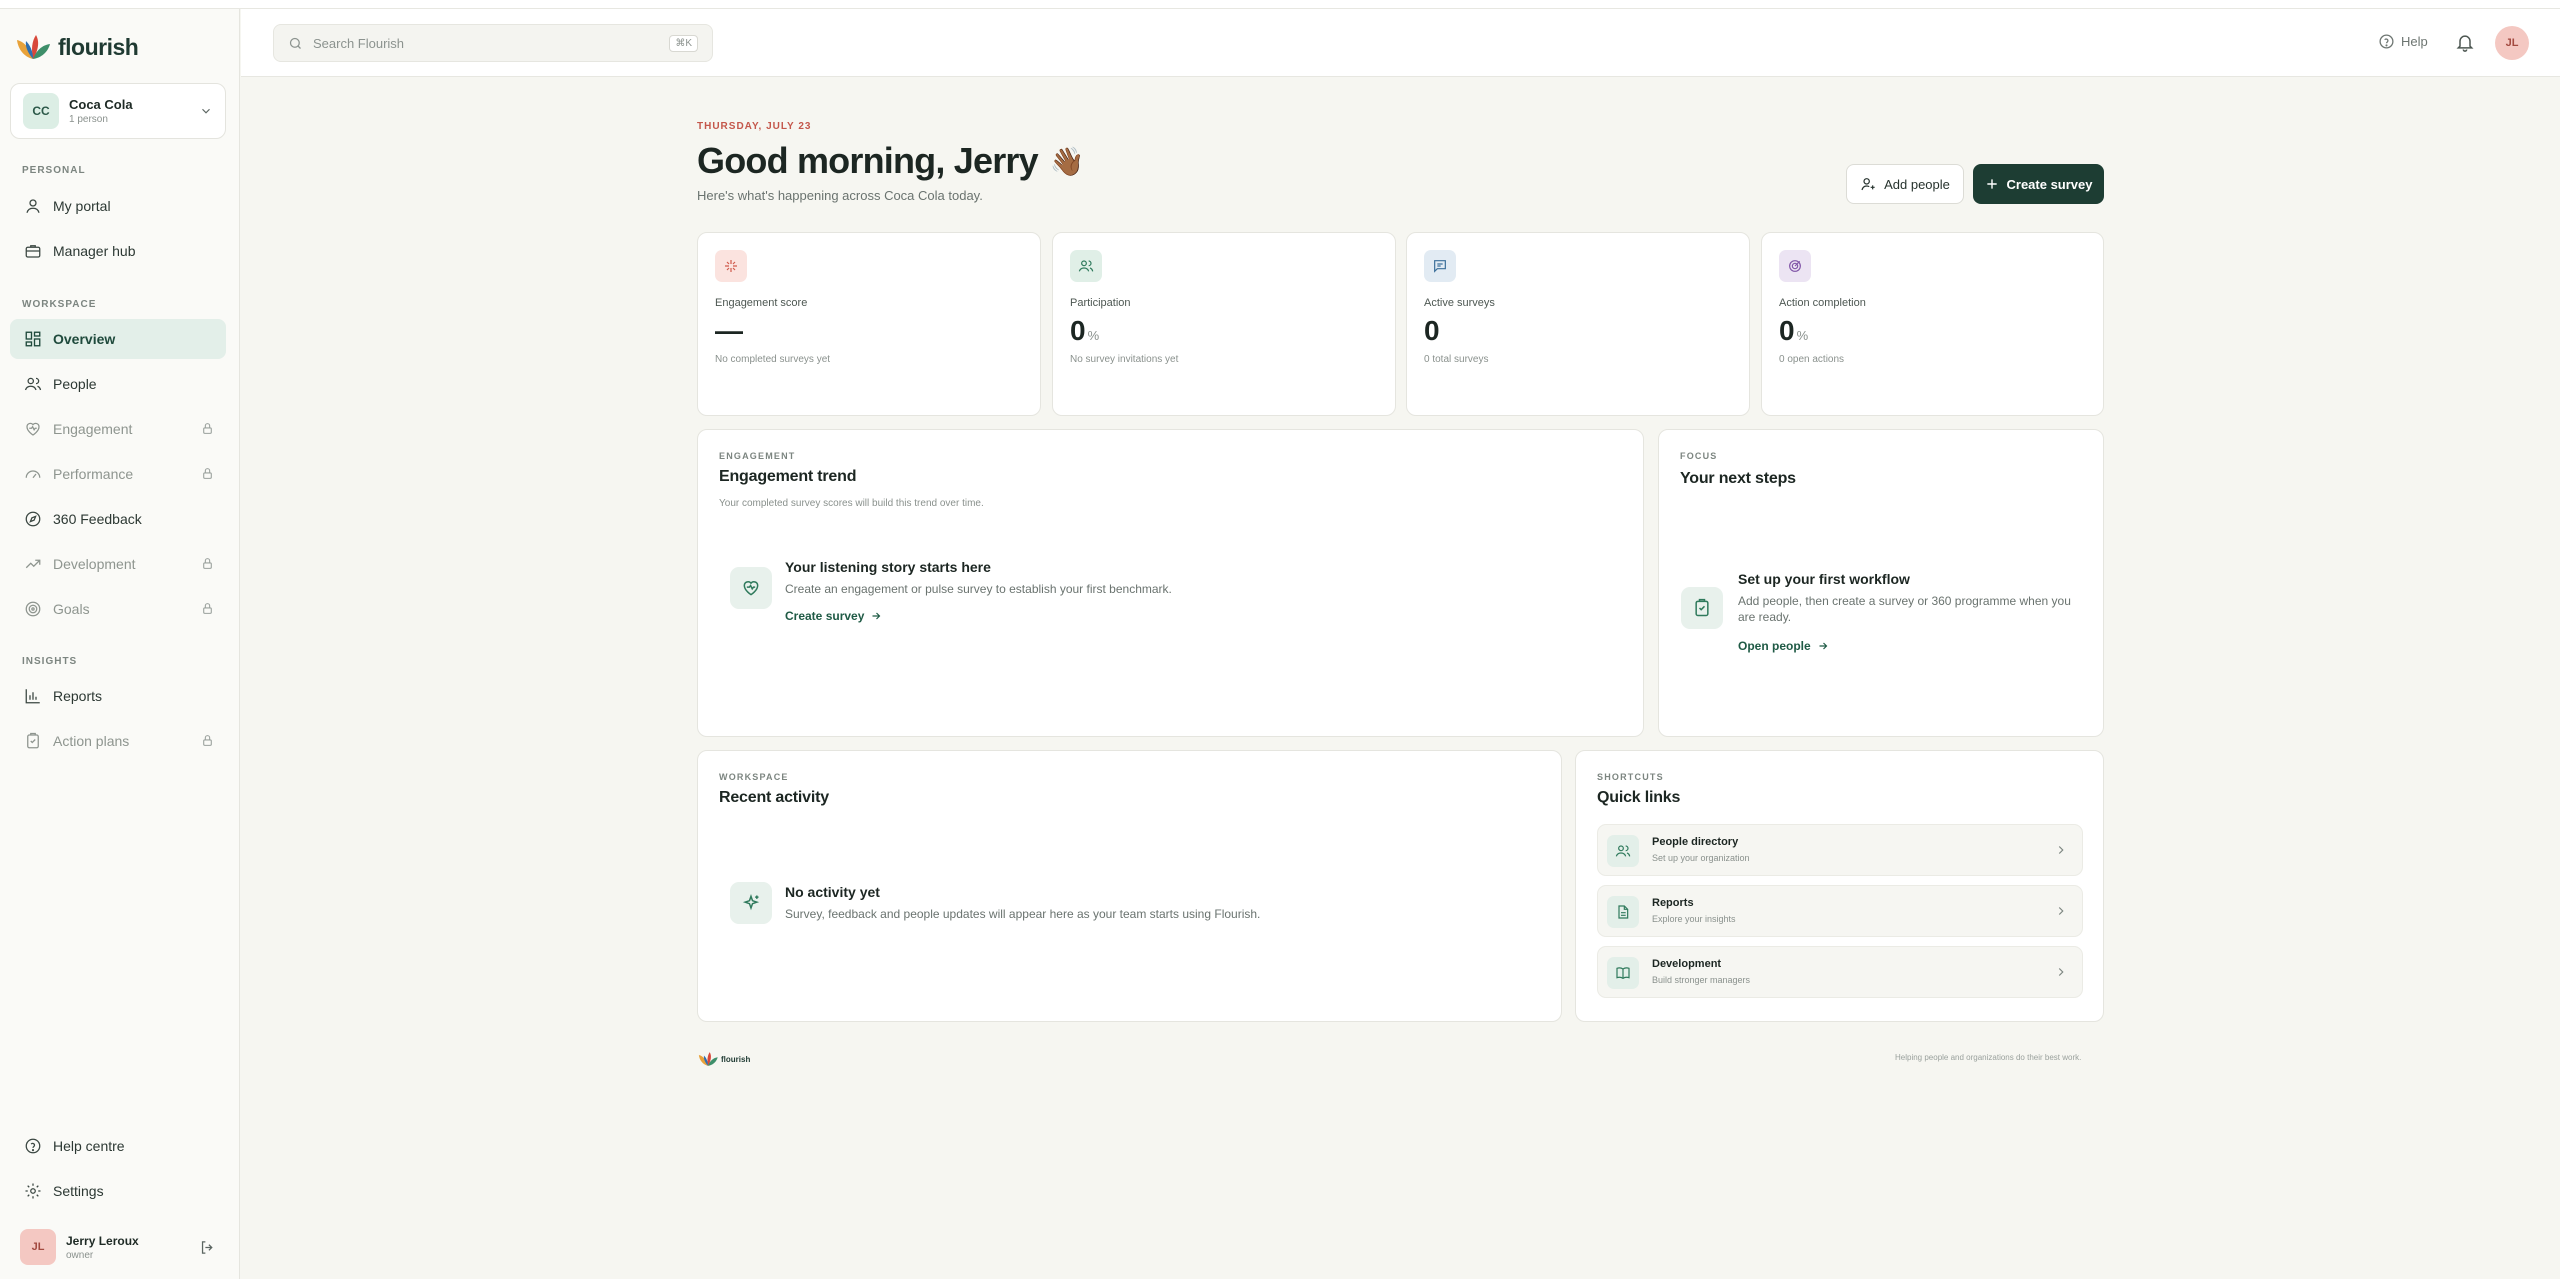 The image size is (2560, 1279). What do you see at coordinates (118, 251) in the screenshot?
I see `sidebar-item-manager-hub: Manager hub` at bounding box center [118, 251].